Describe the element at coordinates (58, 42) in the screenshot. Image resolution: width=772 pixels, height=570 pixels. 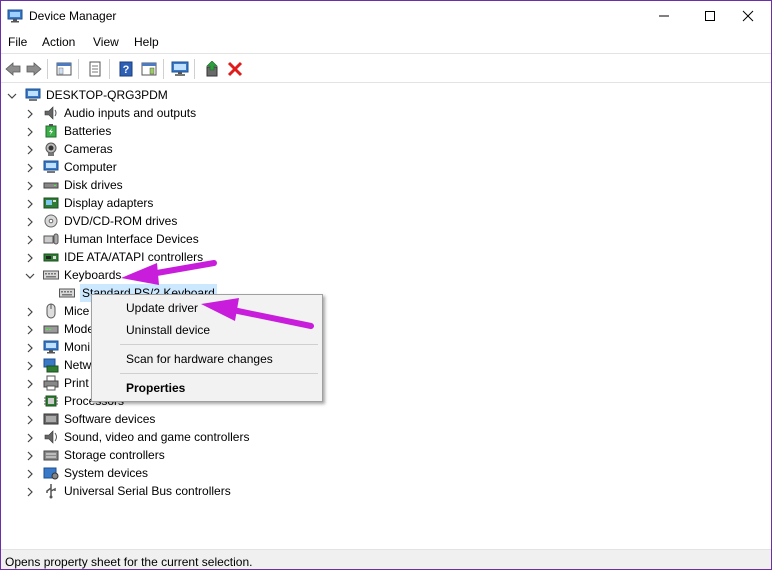
I see `menu-action: Action` at that location.